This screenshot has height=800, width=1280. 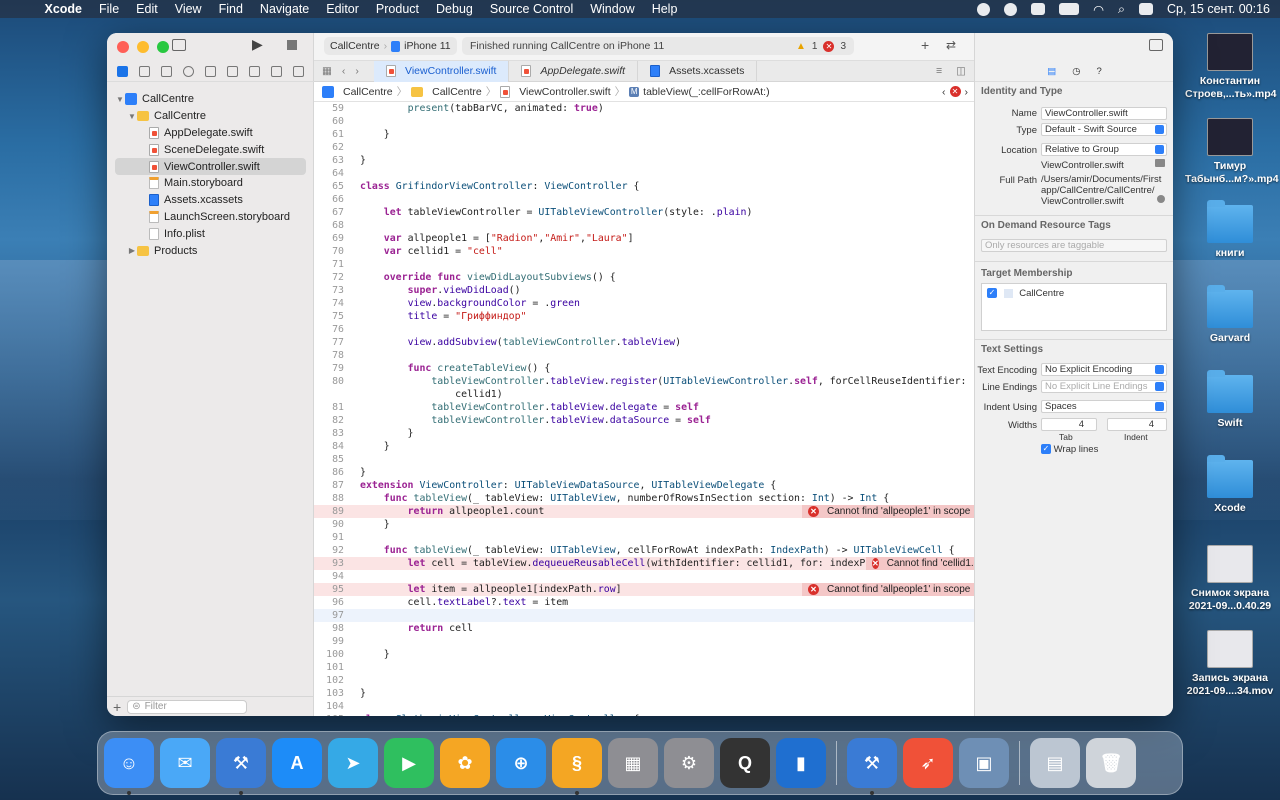 What do you see at coordinates (644, 628) in the screenshot?
I see `code-line: 98 return cell` at bounding box center [644, 628].